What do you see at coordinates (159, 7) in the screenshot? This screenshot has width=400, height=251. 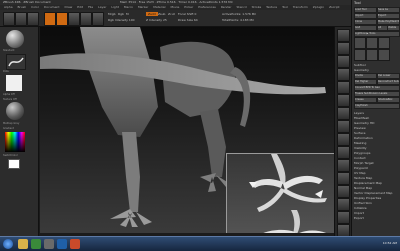 I see `menu-item-material: Material` at bounding box center [159, 7].